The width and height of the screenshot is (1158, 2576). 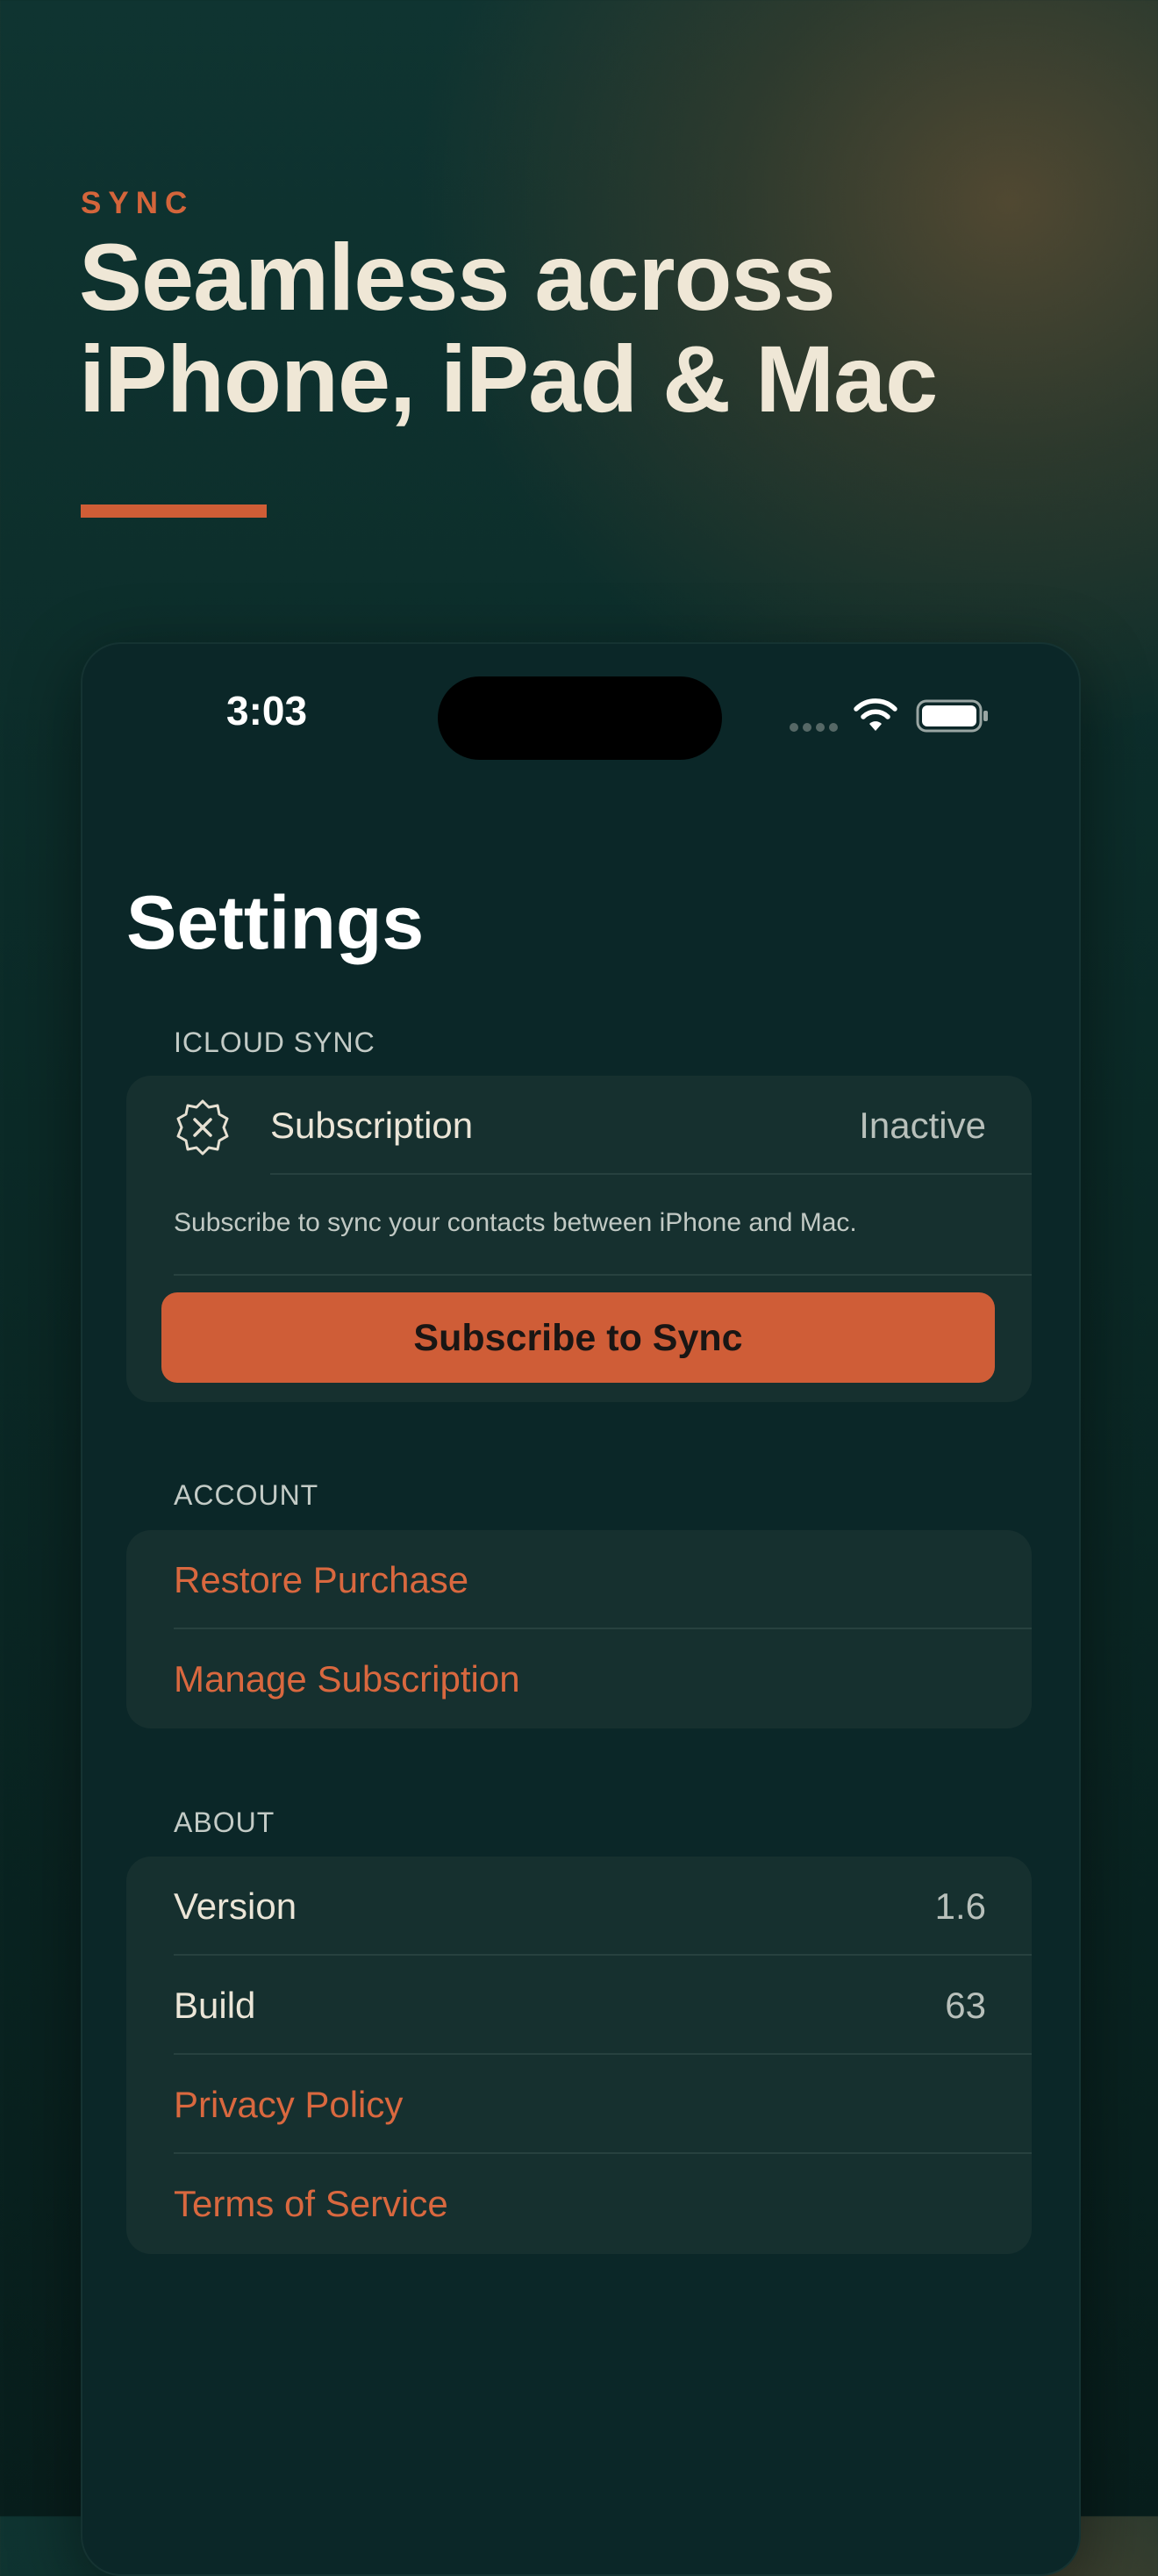 I want to click on wifi-icon, so click(x=875, y=714).